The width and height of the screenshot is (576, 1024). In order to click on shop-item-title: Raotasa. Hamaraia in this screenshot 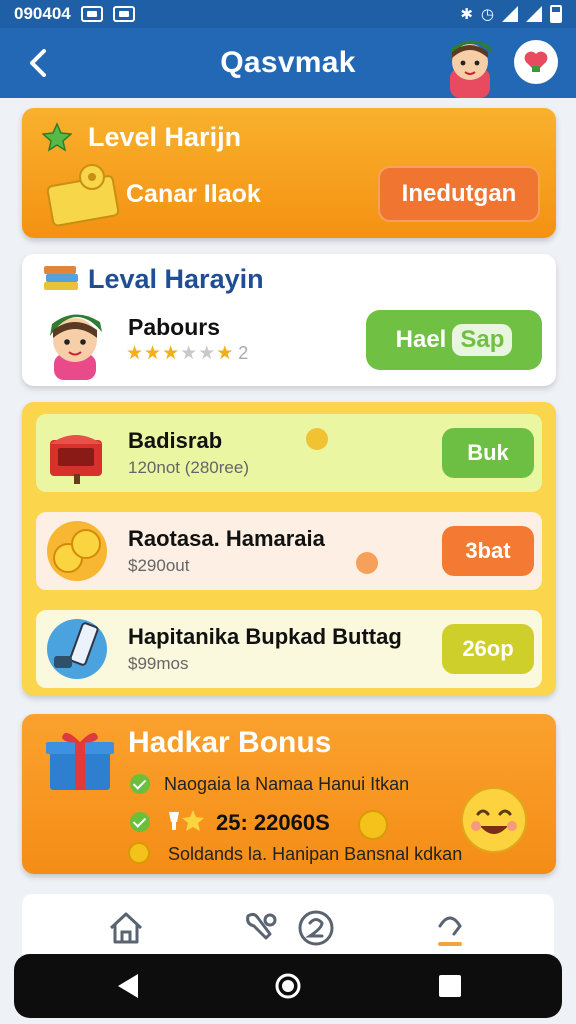, I will do `click(226, 538)`.